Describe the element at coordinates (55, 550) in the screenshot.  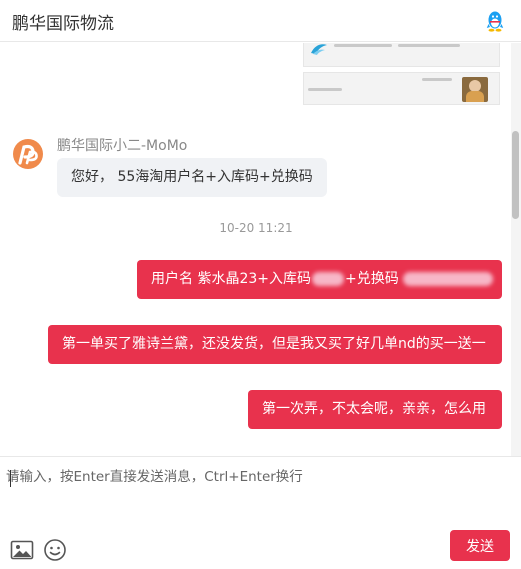
I see `emoji-icon` at that location.